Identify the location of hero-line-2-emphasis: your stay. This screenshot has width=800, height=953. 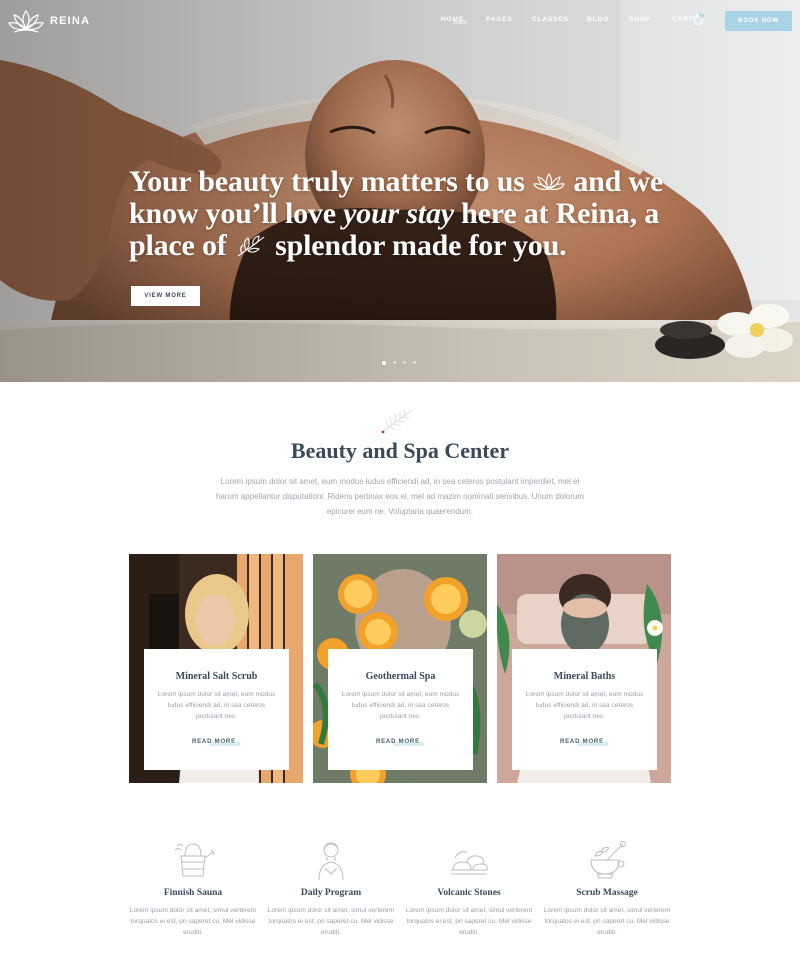
(398, 213).